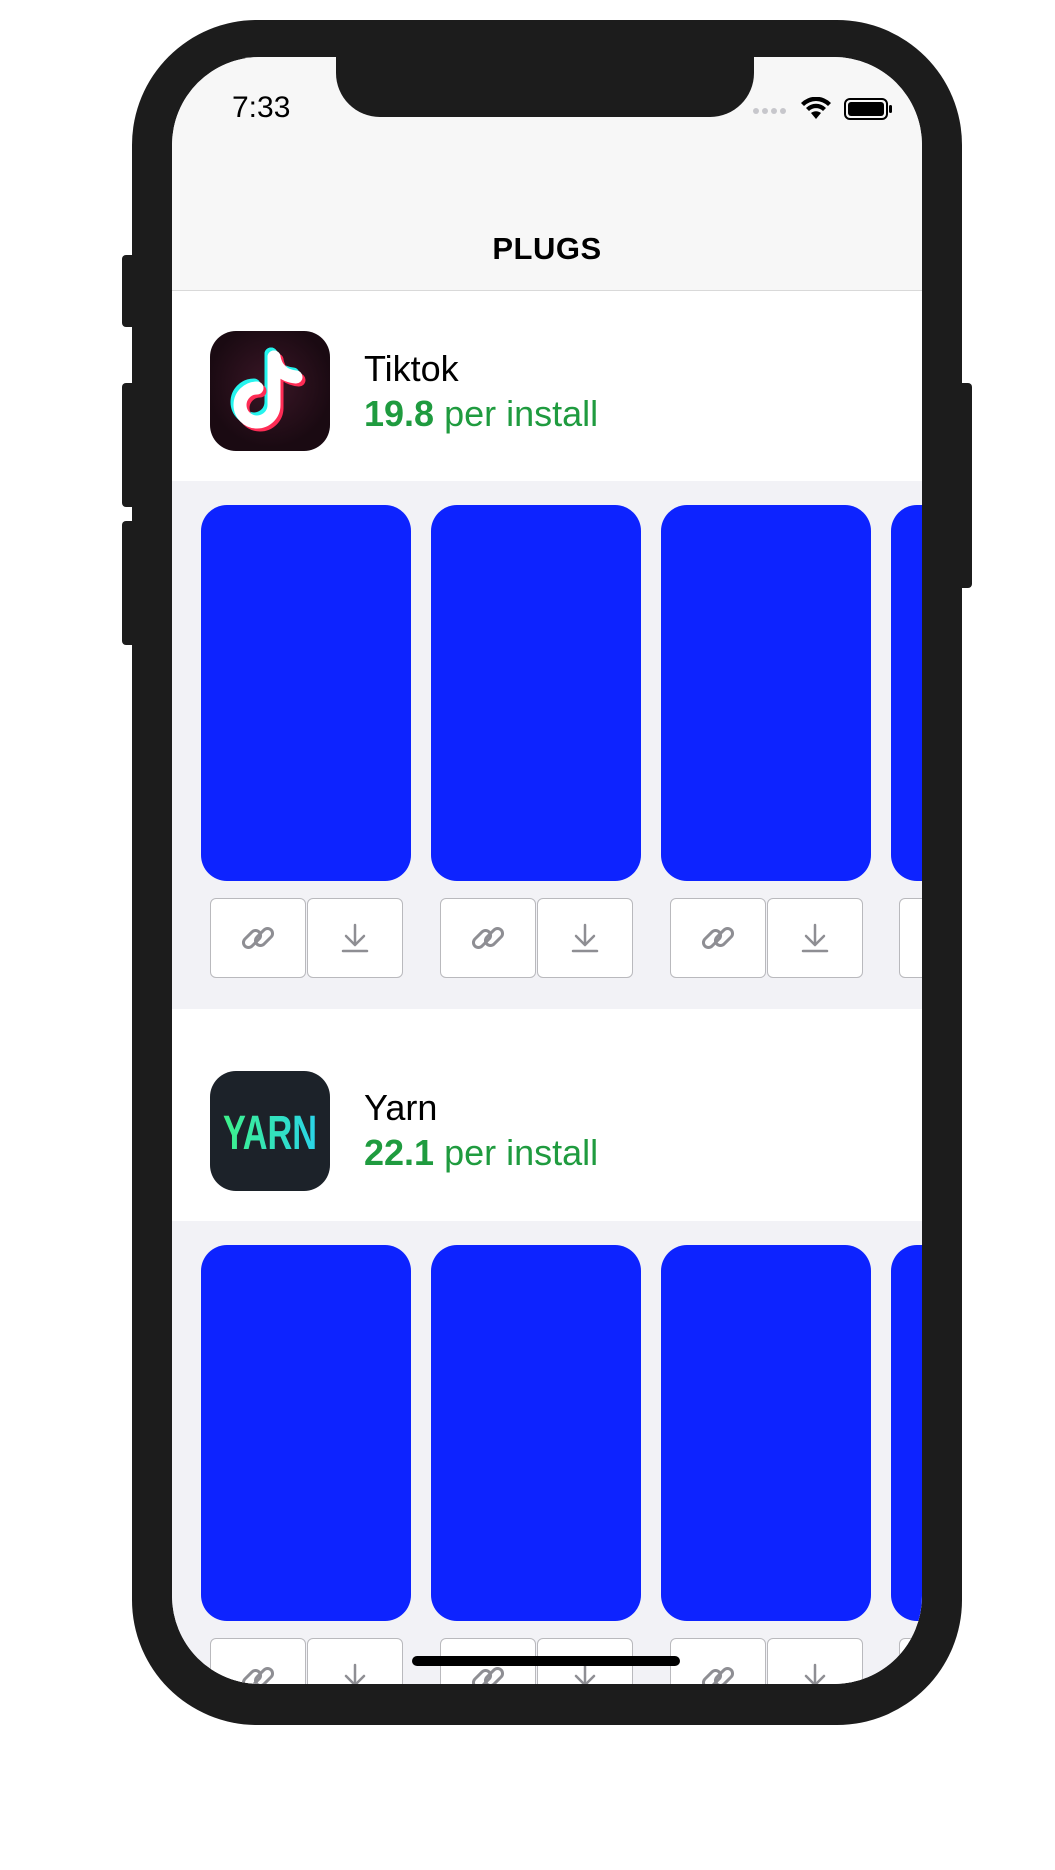 This screenshot has width=1055, height=1870. I want to click on rate-value: 22.1, so click(399, 1152).